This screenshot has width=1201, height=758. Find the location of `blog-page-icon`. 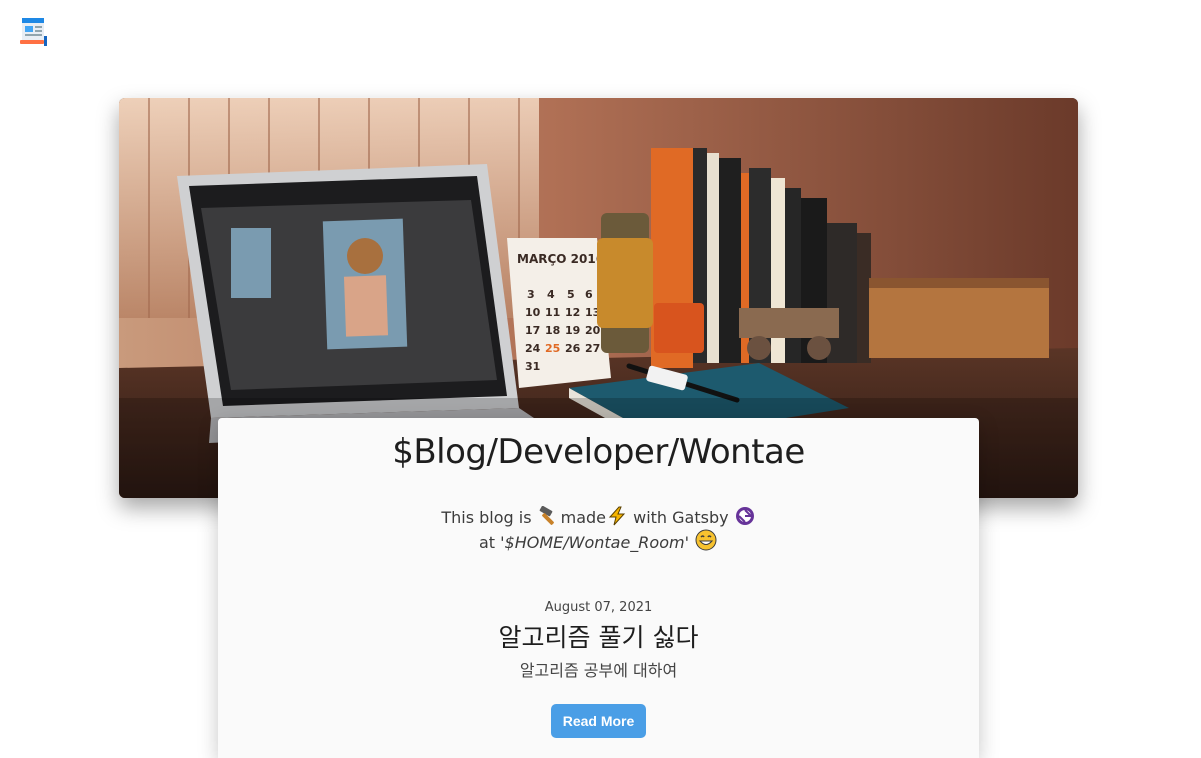

blog-page-icon is located at coordinates (34, 32).